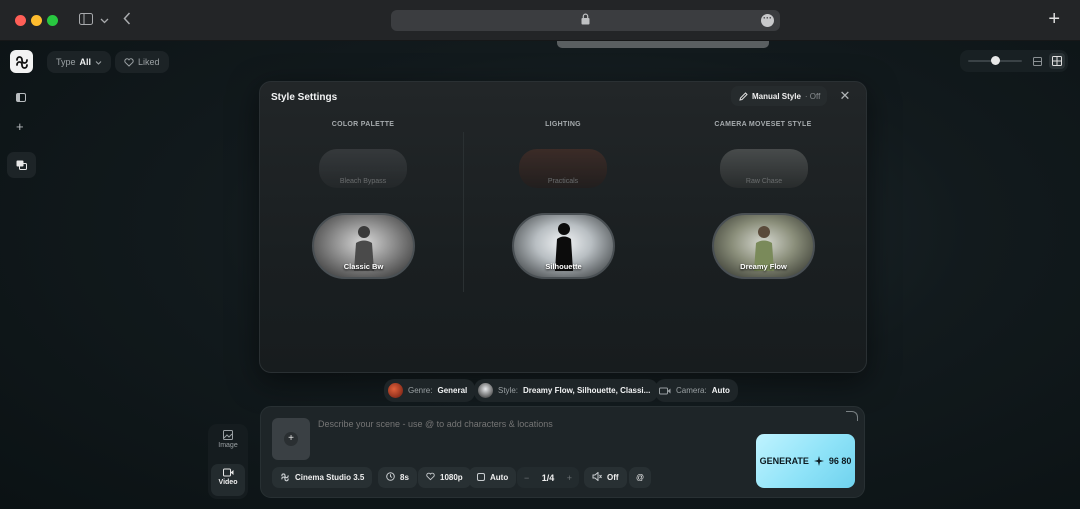 This screenshot has width=1080, height=509. I want to click on quality-icon, so click(430, 477).